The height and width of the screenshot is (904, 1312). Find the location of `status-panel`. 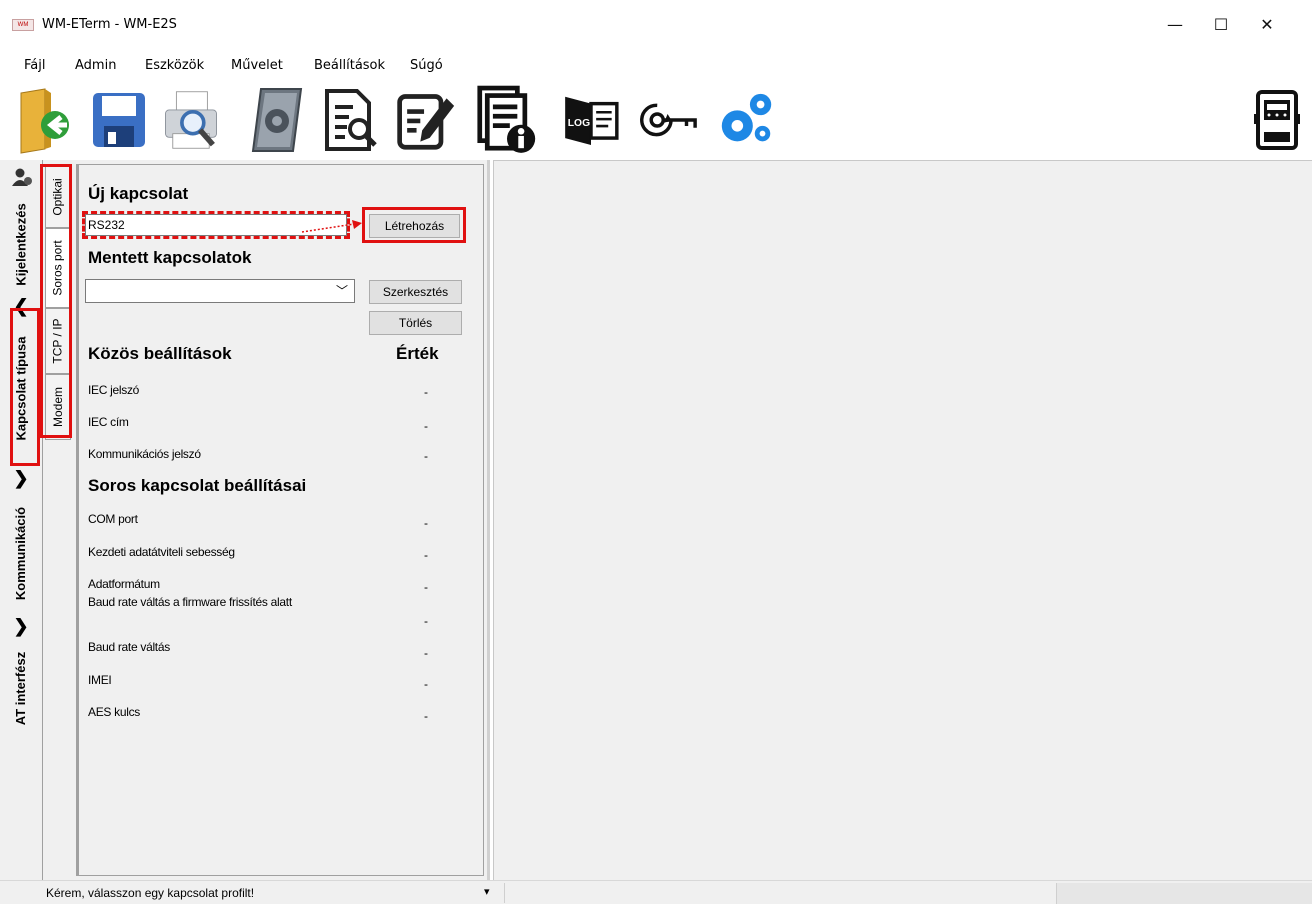

status-panel is located at coordinates (1184, 893).